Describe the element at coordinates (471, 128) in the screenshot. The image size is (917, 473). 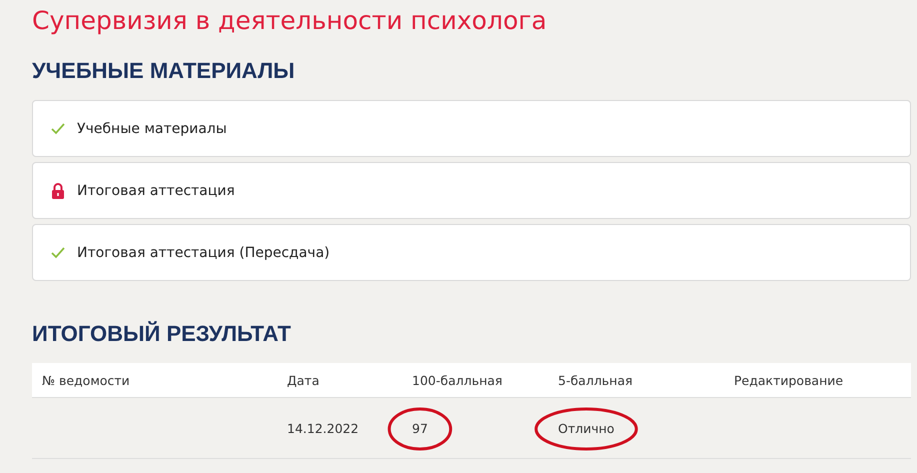
I see `material-item: Учебные материалы` at that location.